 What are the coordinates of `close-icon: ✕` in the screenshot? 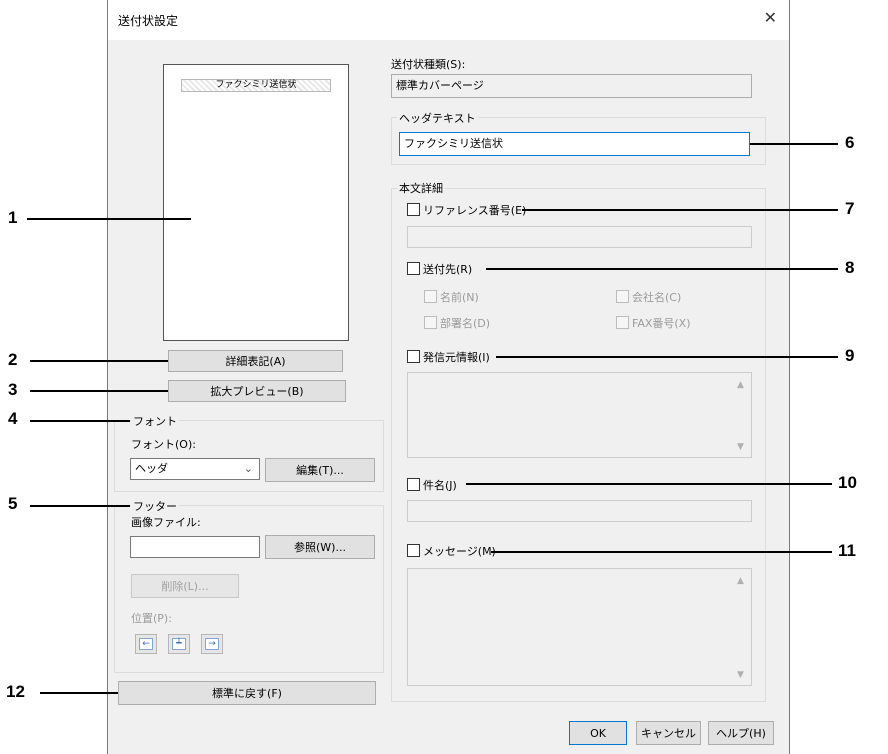 It's located at (770, 17).